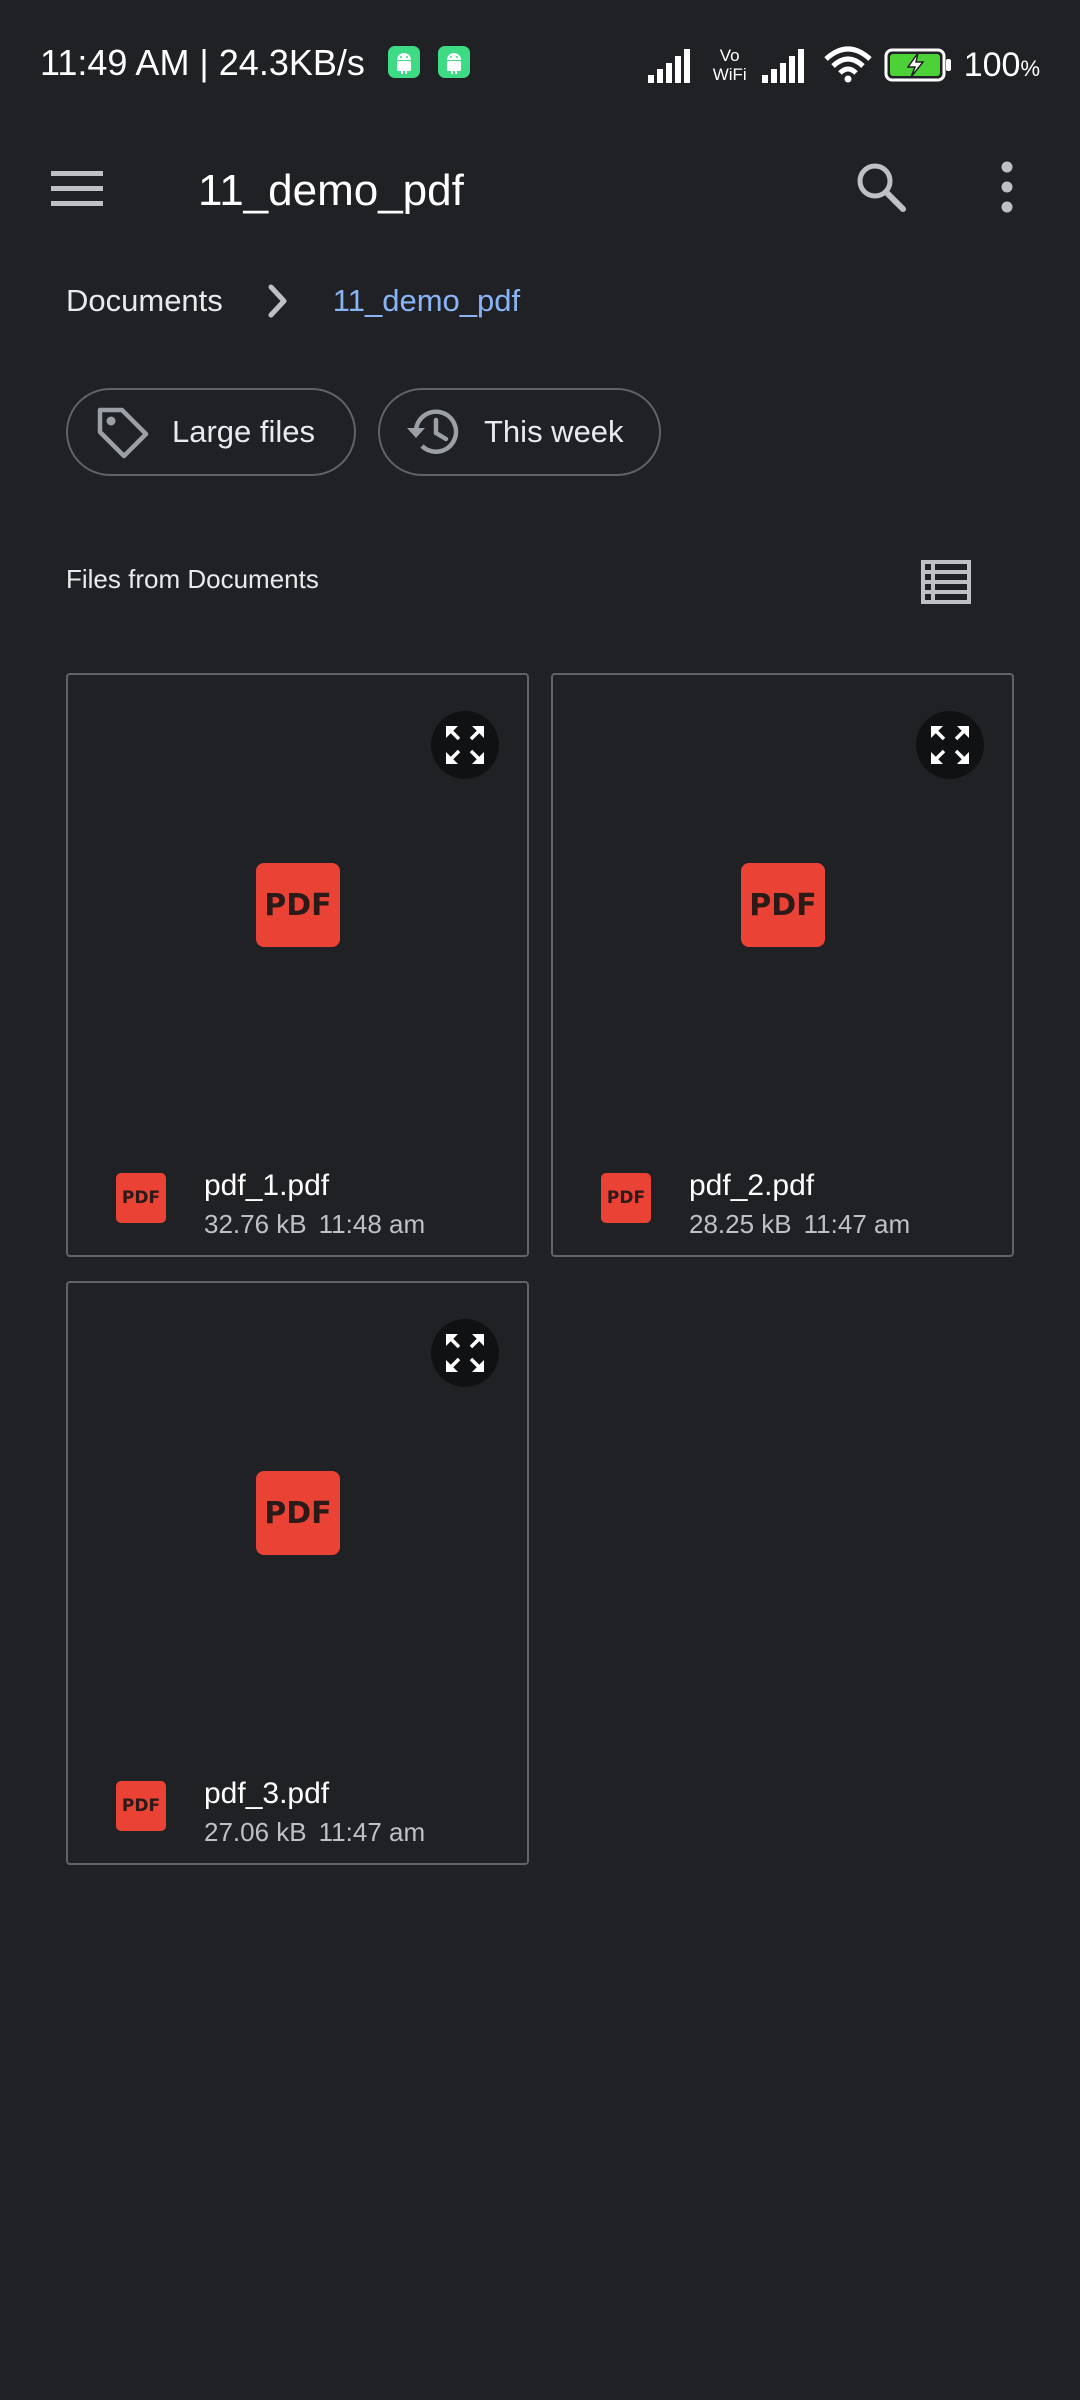 This screenshot has height=2400, width=1080. I want to click on hamburger-menu-icon, so click(77, 188).